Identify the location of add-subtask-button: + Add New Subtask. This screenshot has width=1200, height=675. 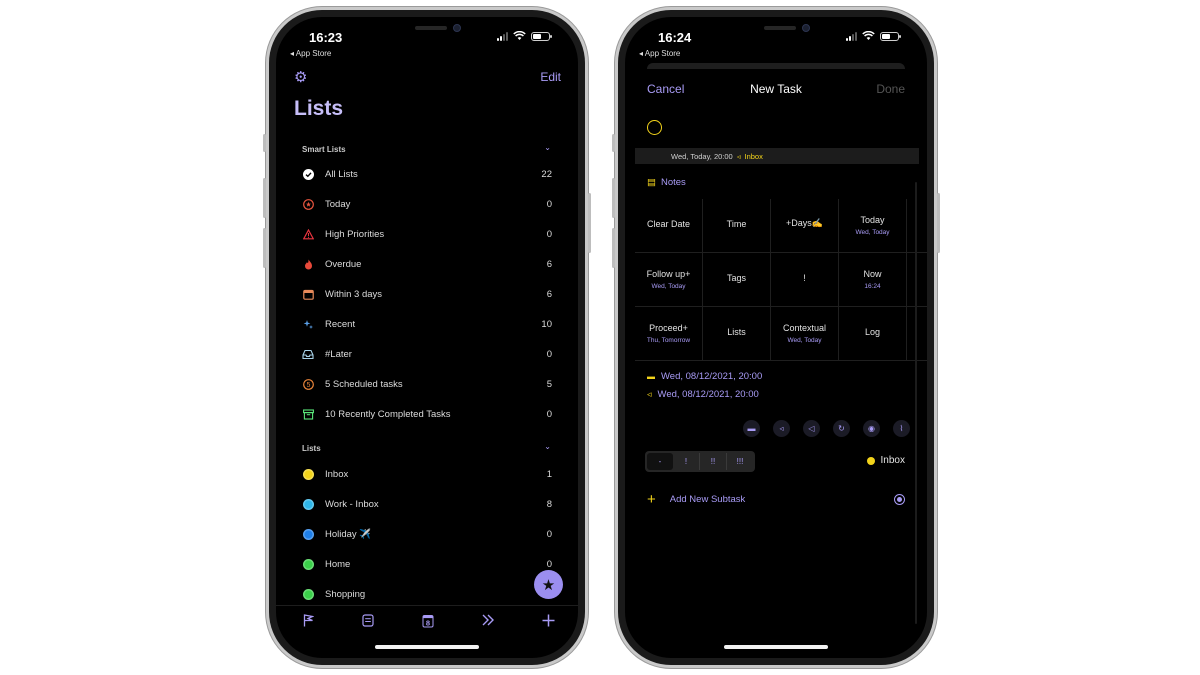
(696, 499).